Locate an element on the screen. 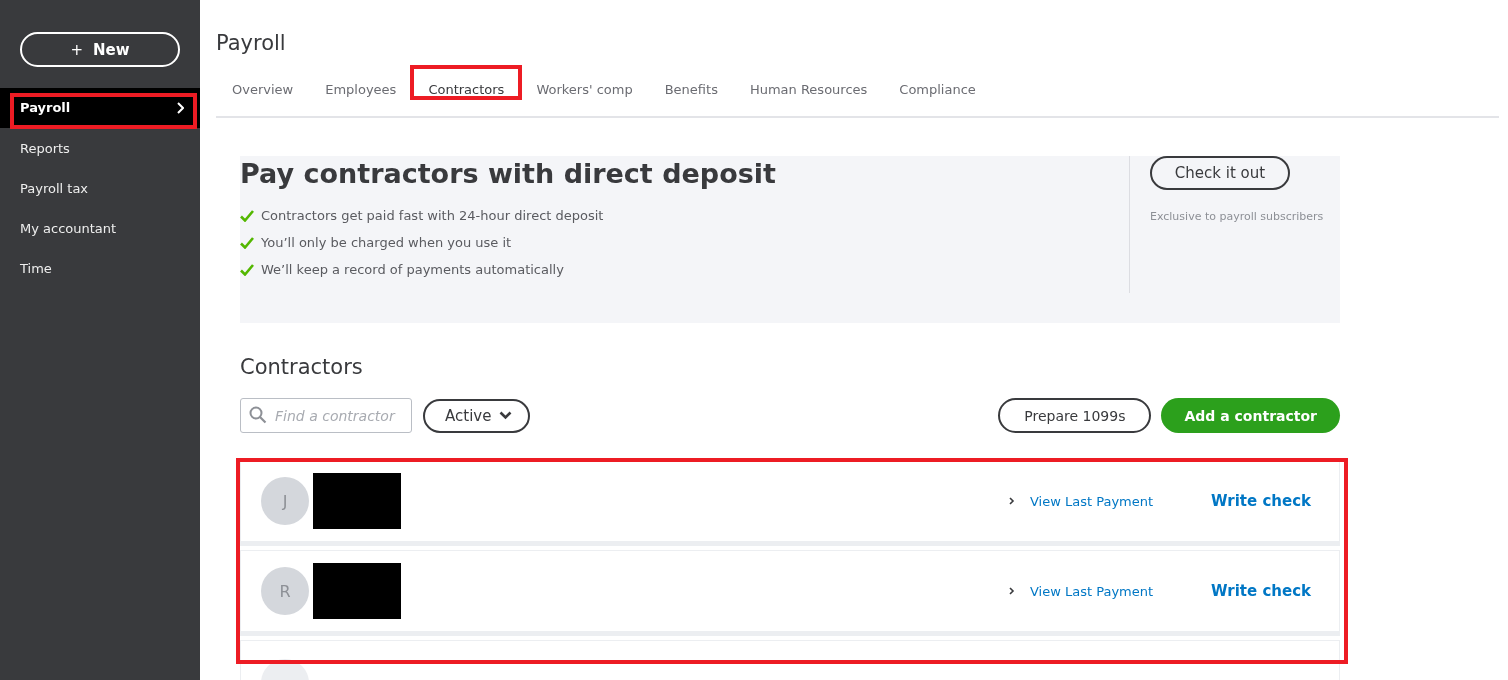 The height and width of the screenshot is (680, 1508). sidebar-item: Reports is located at coordinates (100, 148).